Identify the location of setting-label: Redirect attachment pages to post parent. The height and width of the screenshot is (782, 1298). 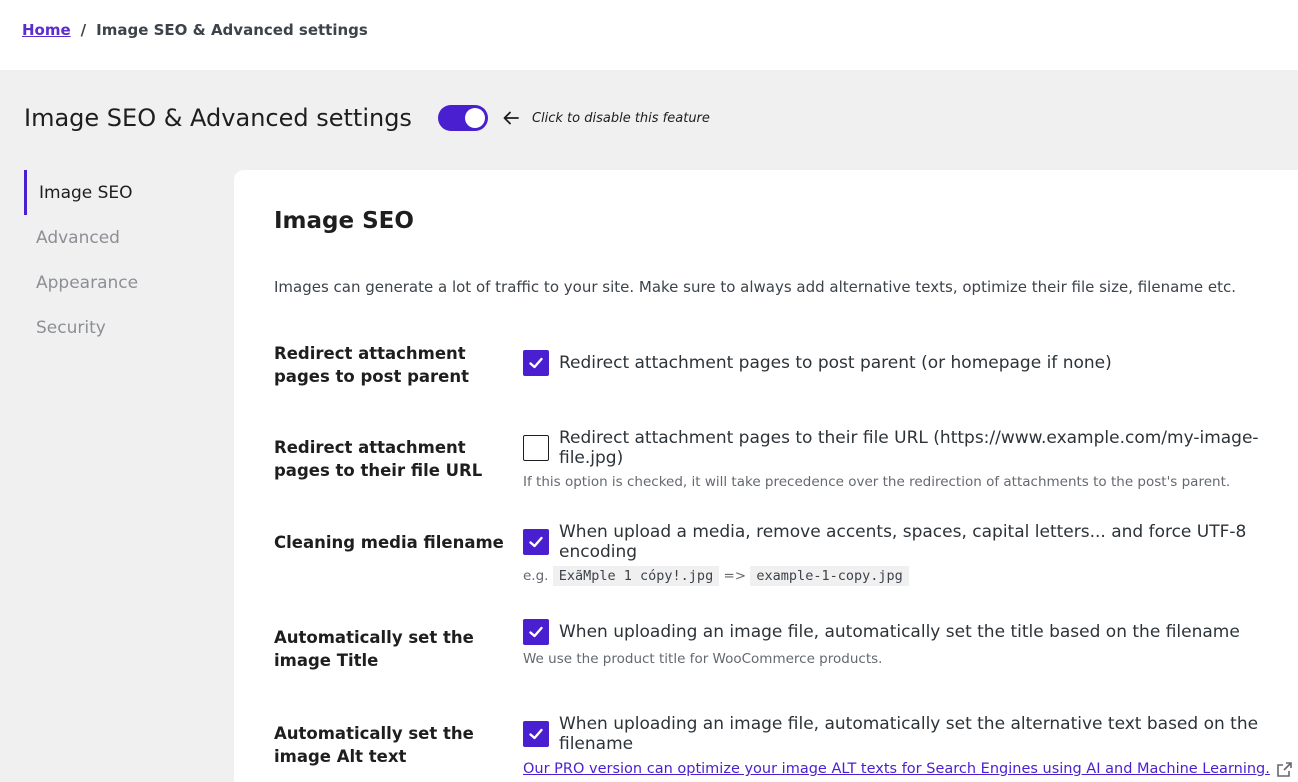
(371, 365).